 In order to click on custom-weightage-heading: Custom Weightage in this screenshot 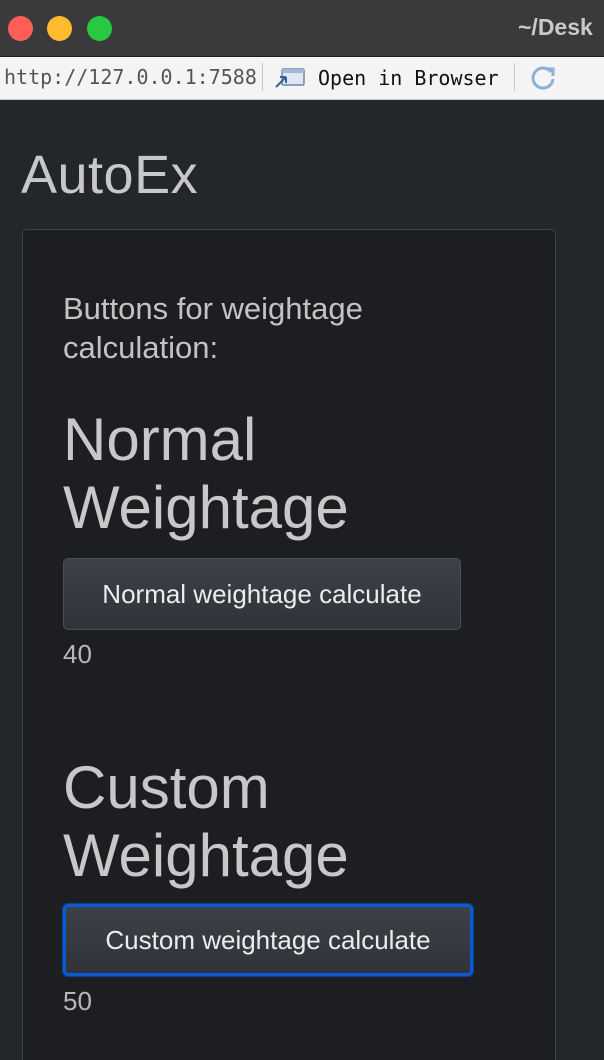, I will do `click(206, 821)`.